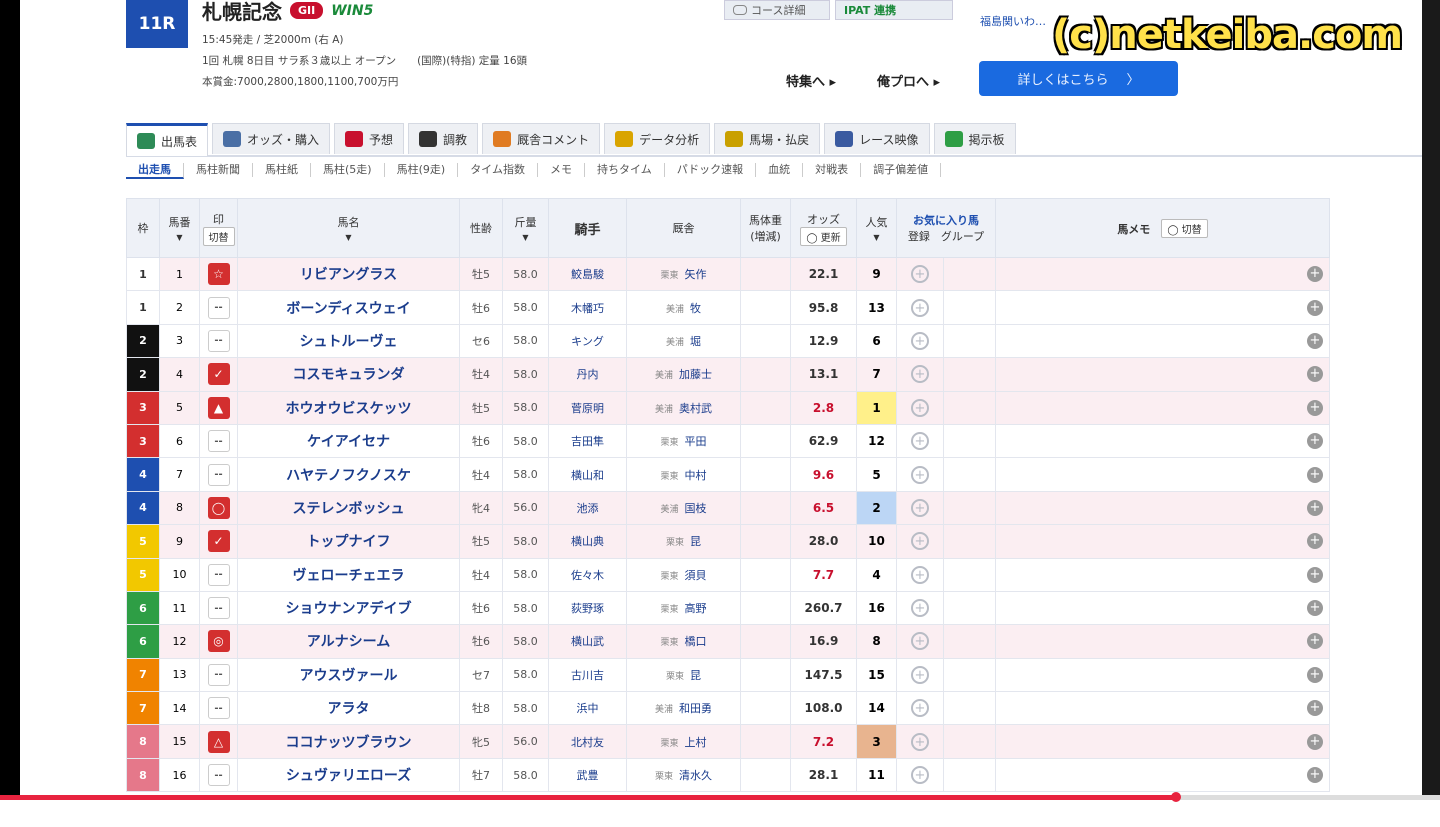 The width and height of the screenshot is (1440, 827). What do you see at coordinates (974, 138) in the screenshot?
I see `tab-8: 掲示板` at bounding box center [974, 138].